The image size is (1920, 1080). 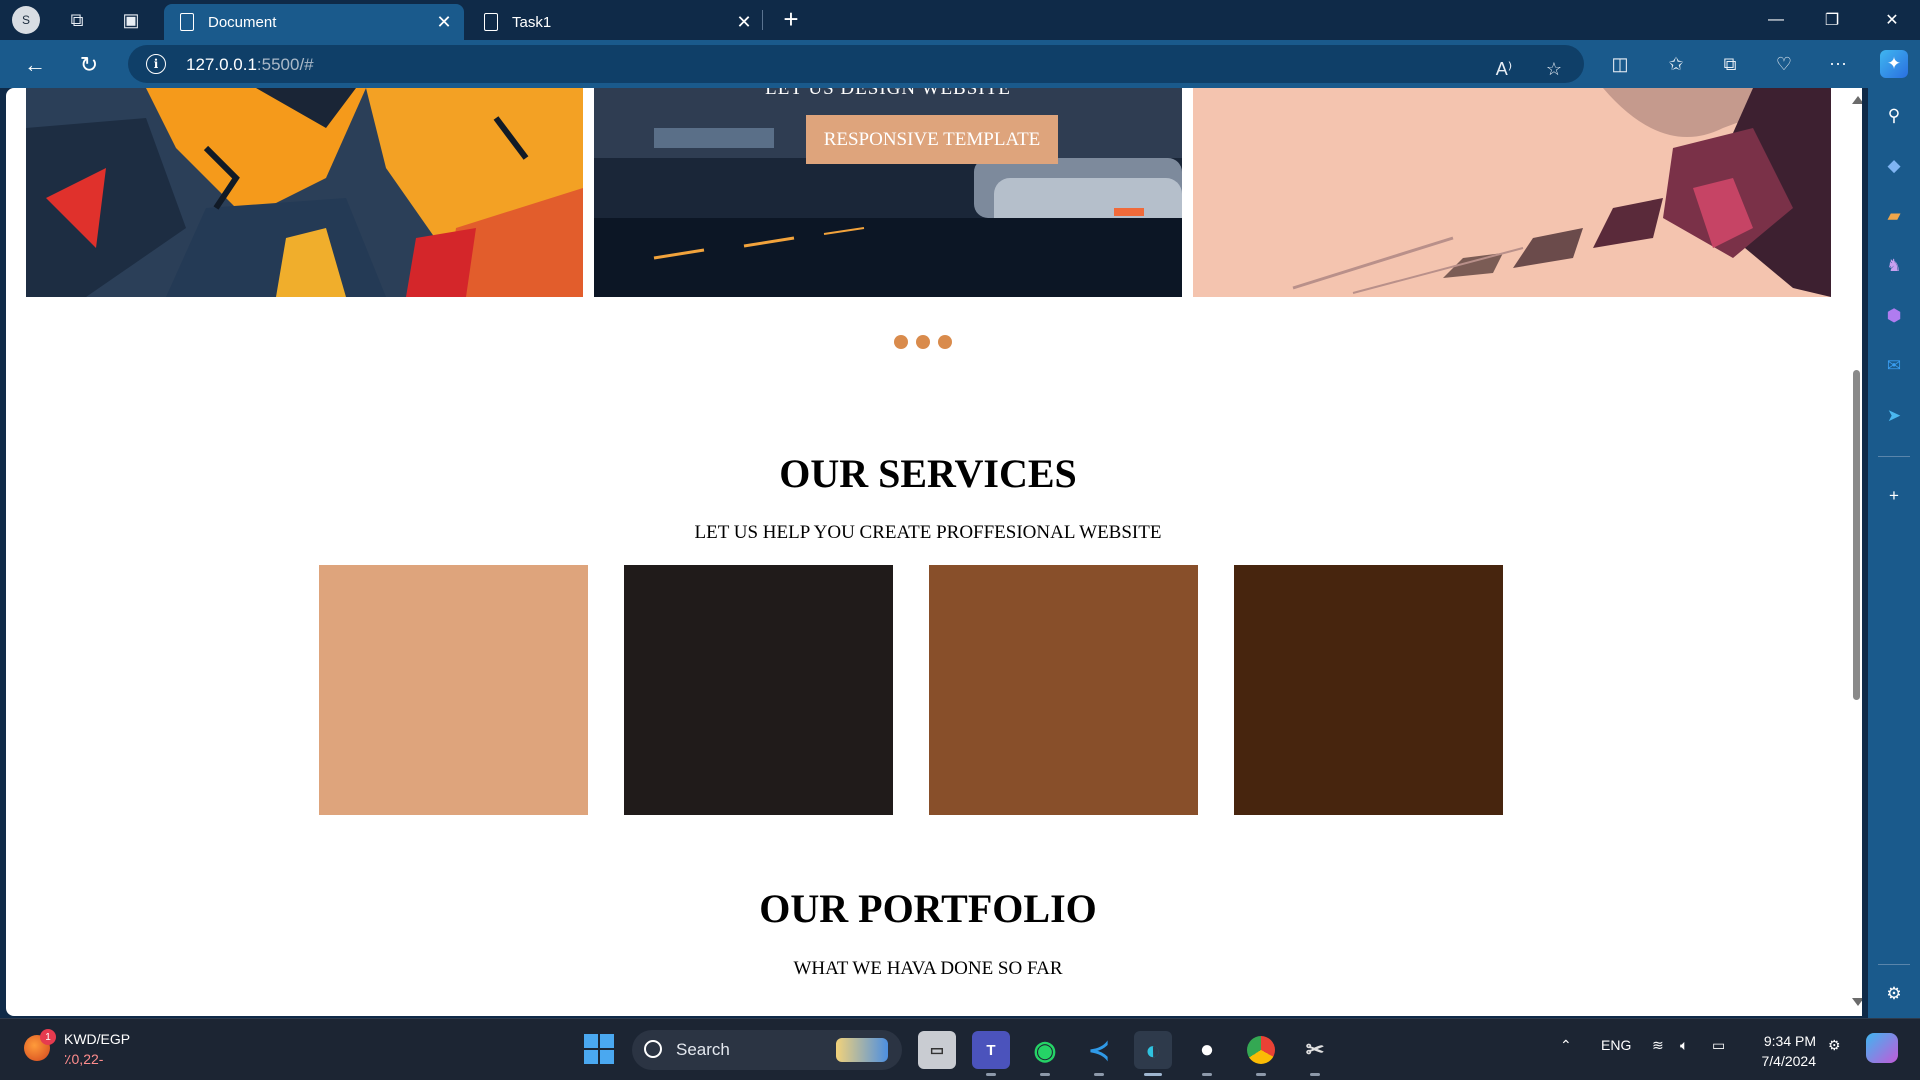 I want to click on url-text: 127.0.0.1:5500/#, so click(x=250, y=65).